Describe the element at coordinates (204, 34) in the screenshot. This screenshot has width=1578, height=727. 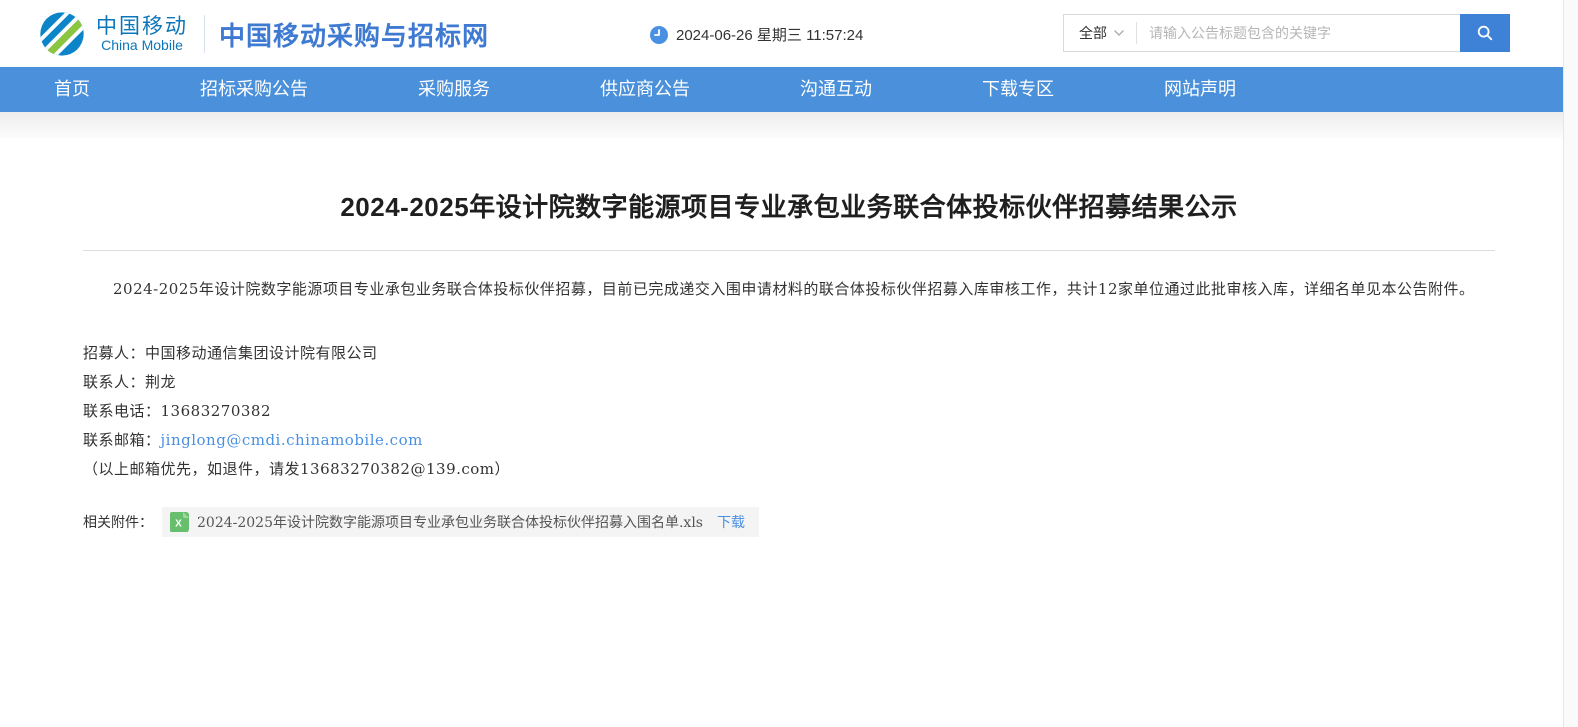
I see `header-divider` at that location.